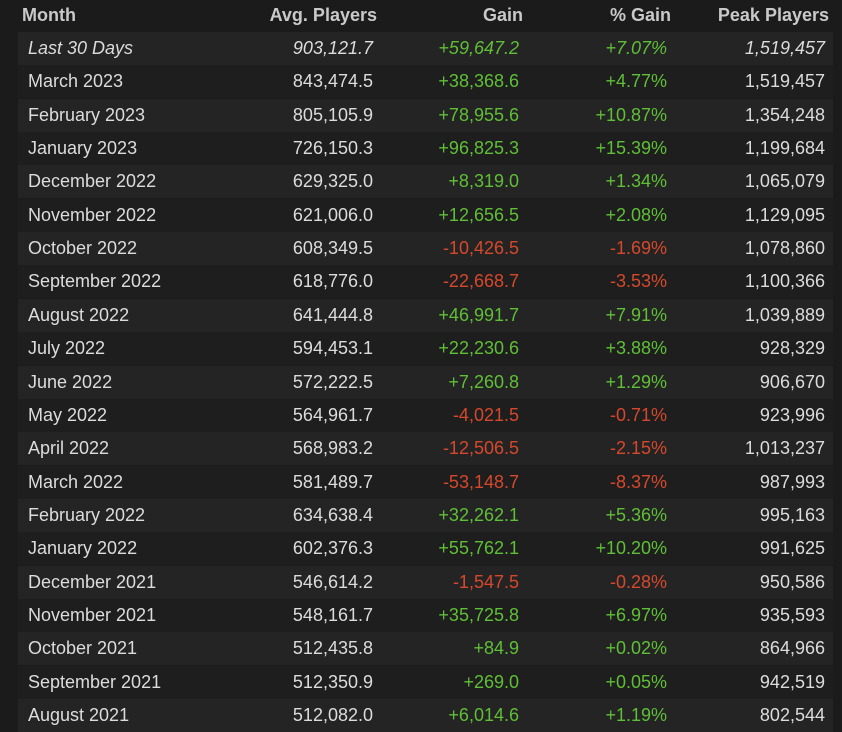 The image size is (842, 732). I want to click on cell-peak-players: 1,078,860, so click(784, 248).